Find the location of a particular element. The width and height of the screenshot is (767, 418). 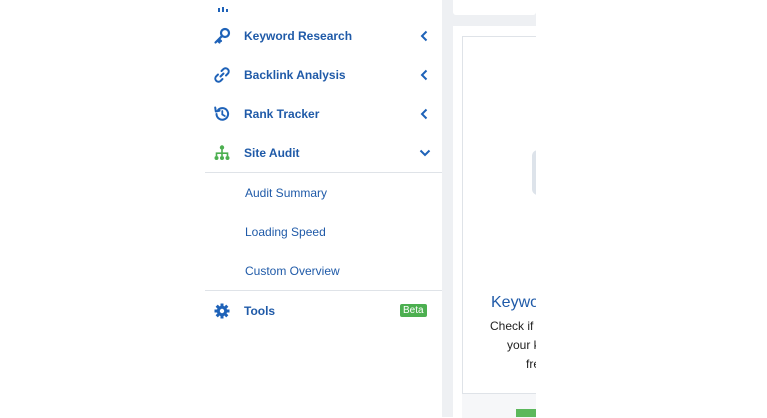

sidebar-item-label: Rank Tracker is located at coordinates (282, 113).